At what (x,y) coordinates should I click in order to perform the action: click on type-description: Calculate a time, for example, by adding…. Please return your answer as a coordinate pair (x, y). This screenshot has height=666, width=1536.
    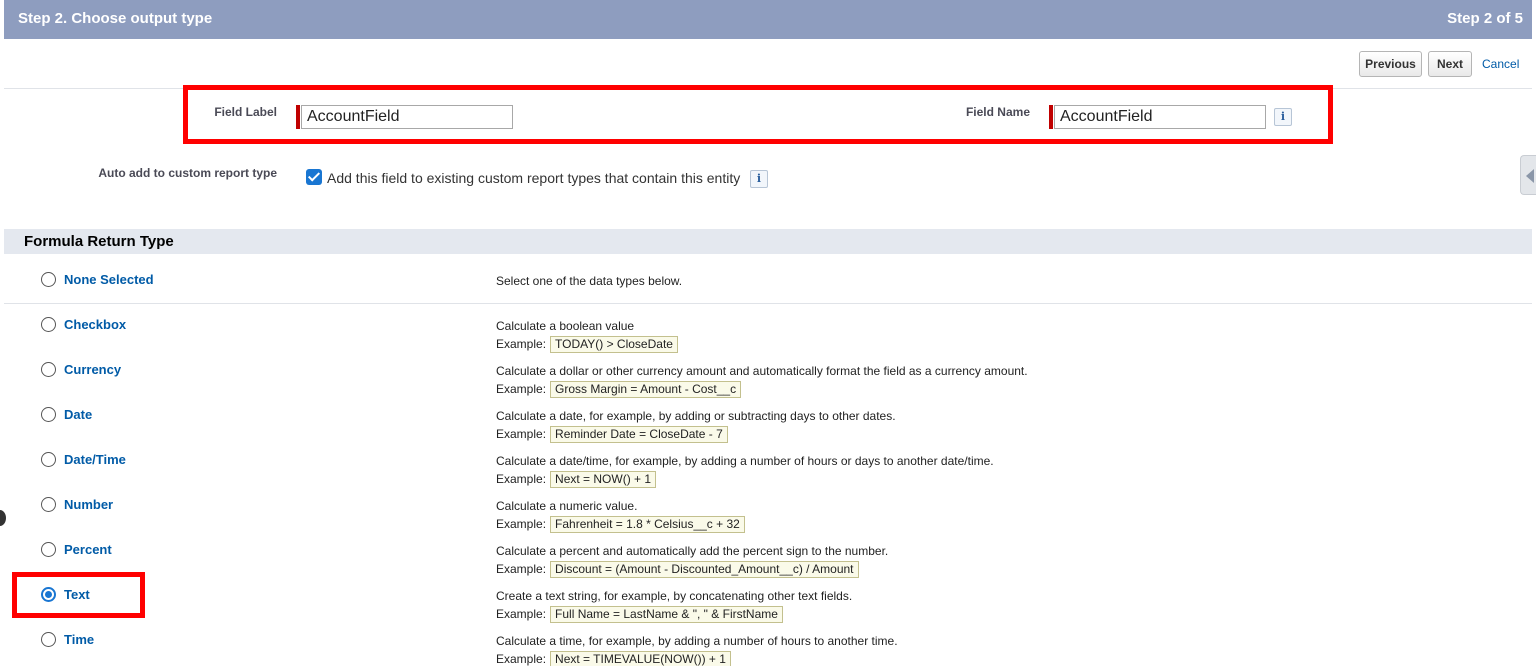
    Looking at the image, I should click on (697, 641).